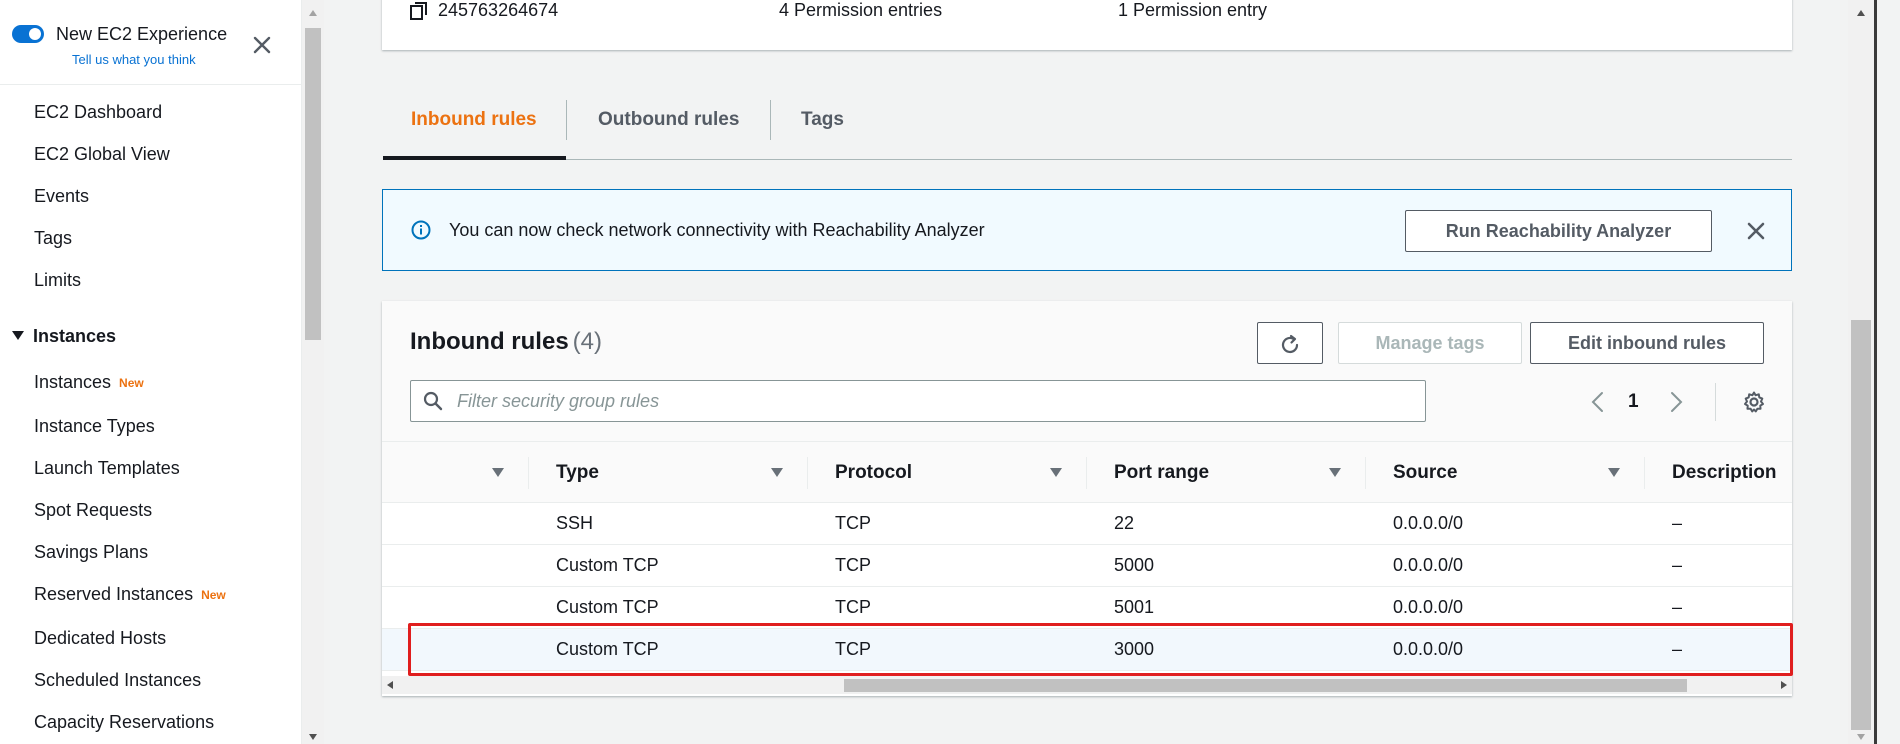 This screenshot has width=1900, height=744. I want to click on sidebar-item-label: Reserved Instances, so click(114, 594).